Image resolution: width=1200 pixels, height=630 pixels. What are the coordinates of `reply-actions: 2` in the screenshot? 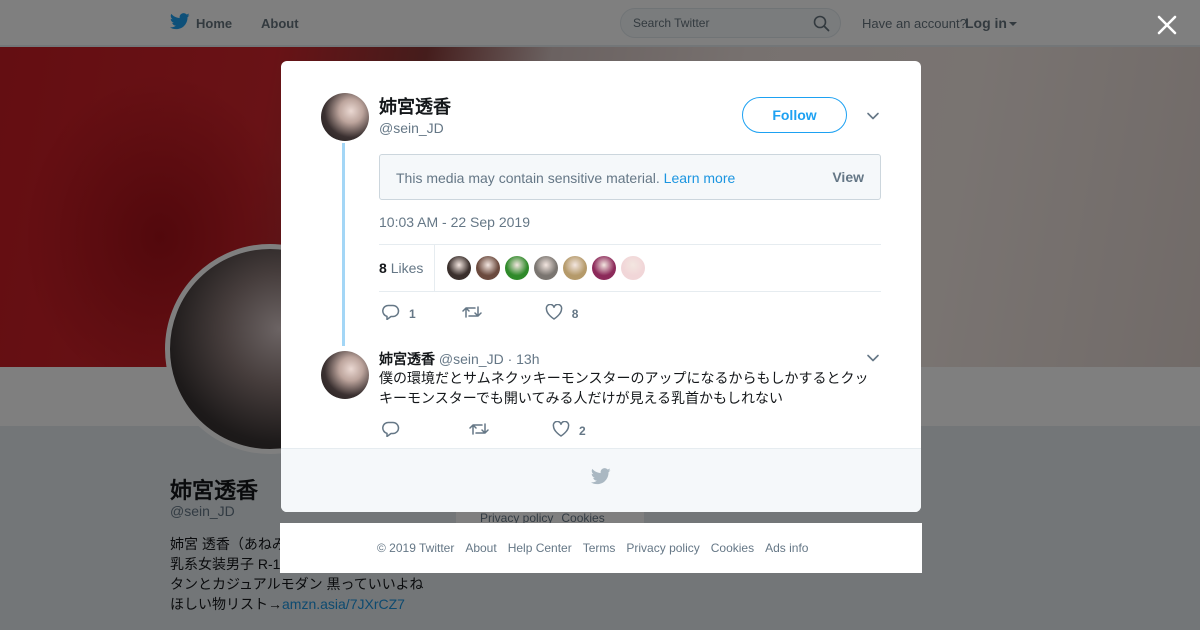 It's located at (497, 430).